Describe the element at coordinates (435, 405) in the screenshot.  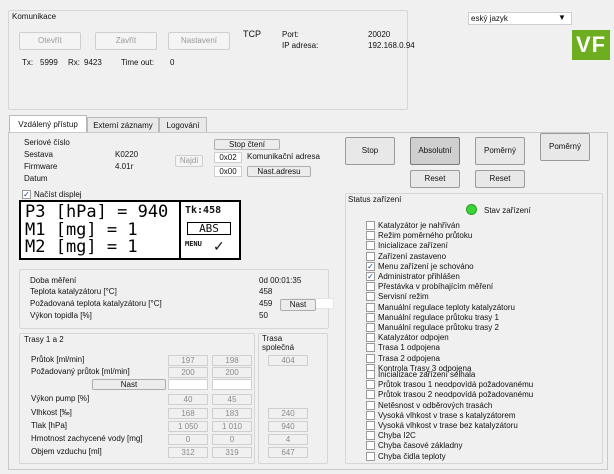
I see `status-error-label: Netěsnost v odběrových trasách` at that location.